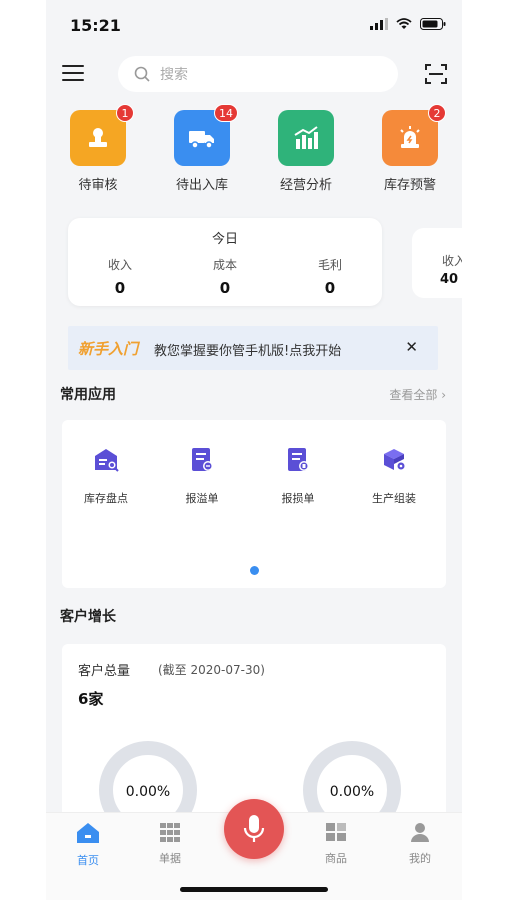 Image resolution: width=507 pixels, height=900 pixels. What do you see at coordinates (394, 476) in the screenshot?
I see `app-assembly: 生产组装` at bounding box center [394, 476].